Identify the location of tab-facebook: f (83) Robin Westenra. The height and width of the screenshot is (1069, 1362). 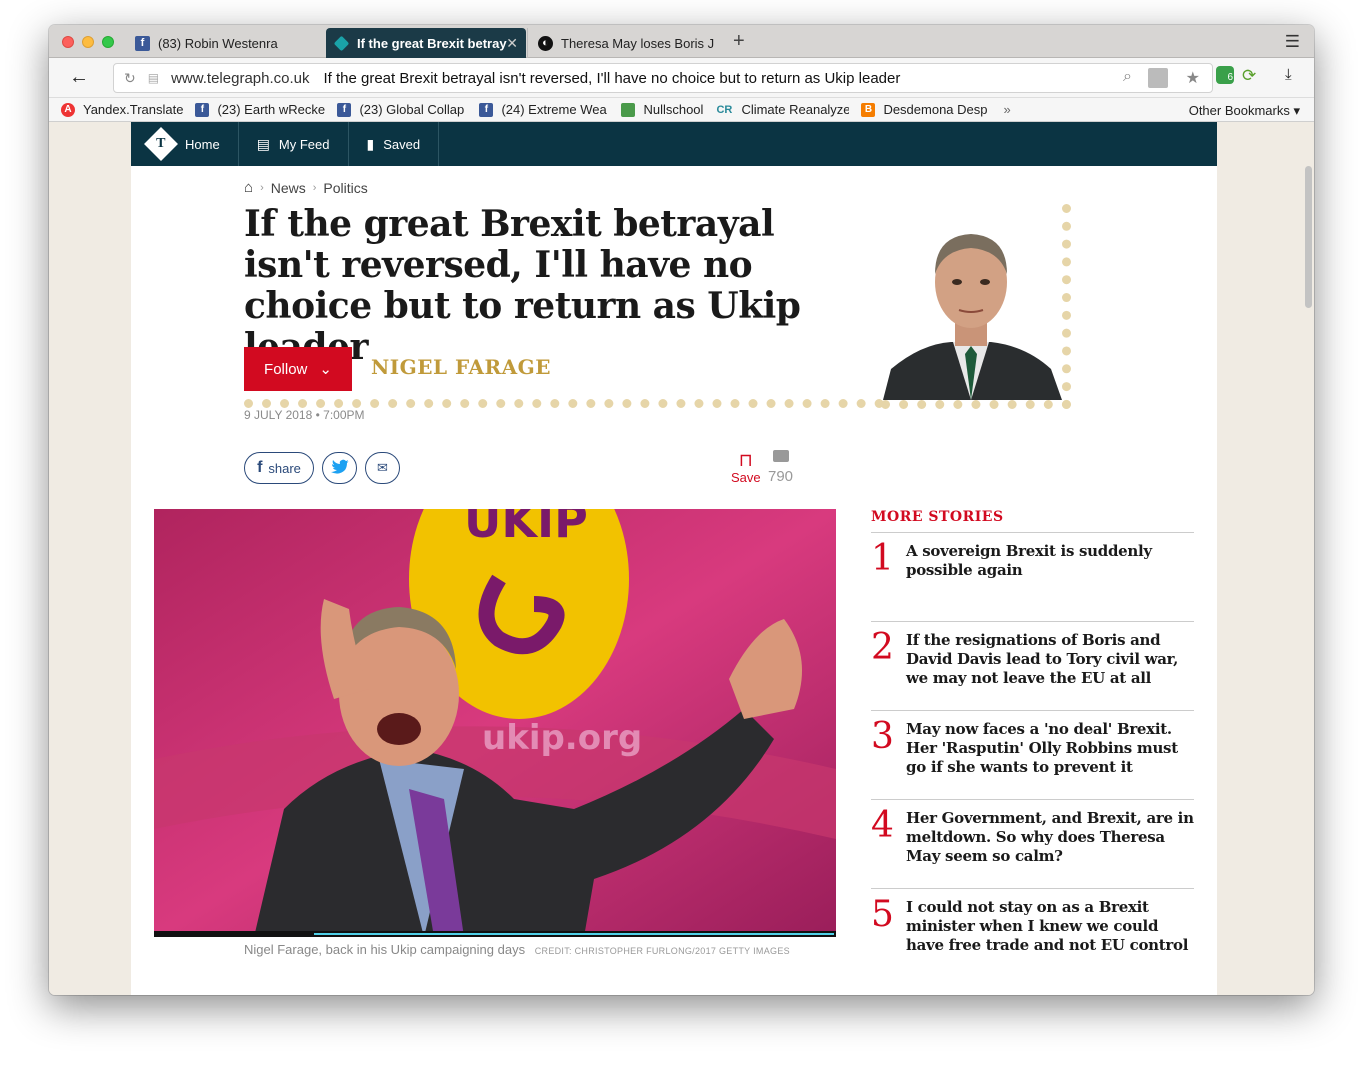
(225, 43).